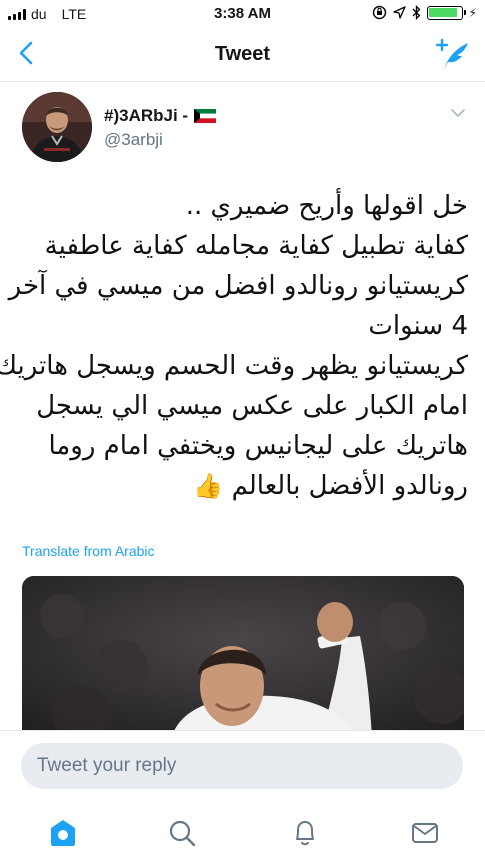 This screenshot has width=485, height=863. I want to click on tweet-line: 4 سنوات, so click(418, 326).